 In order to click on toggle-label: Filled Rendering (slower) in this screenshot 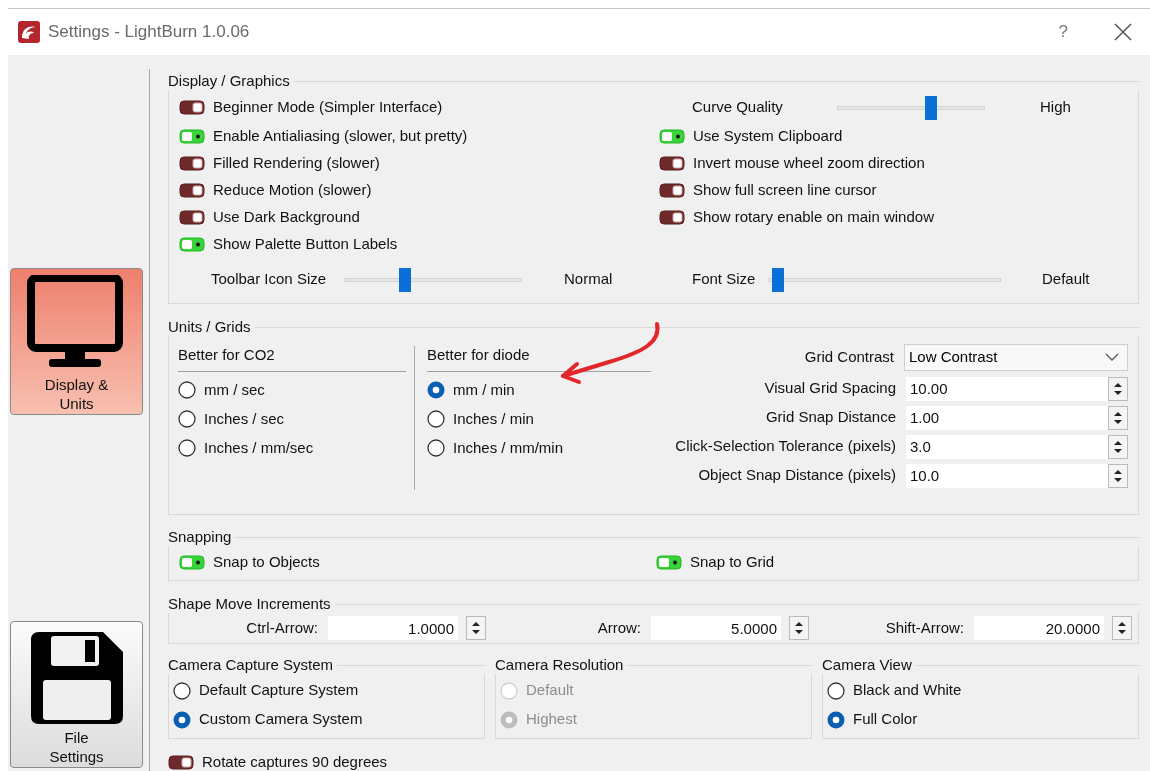, I will do `click(296, 163)`.